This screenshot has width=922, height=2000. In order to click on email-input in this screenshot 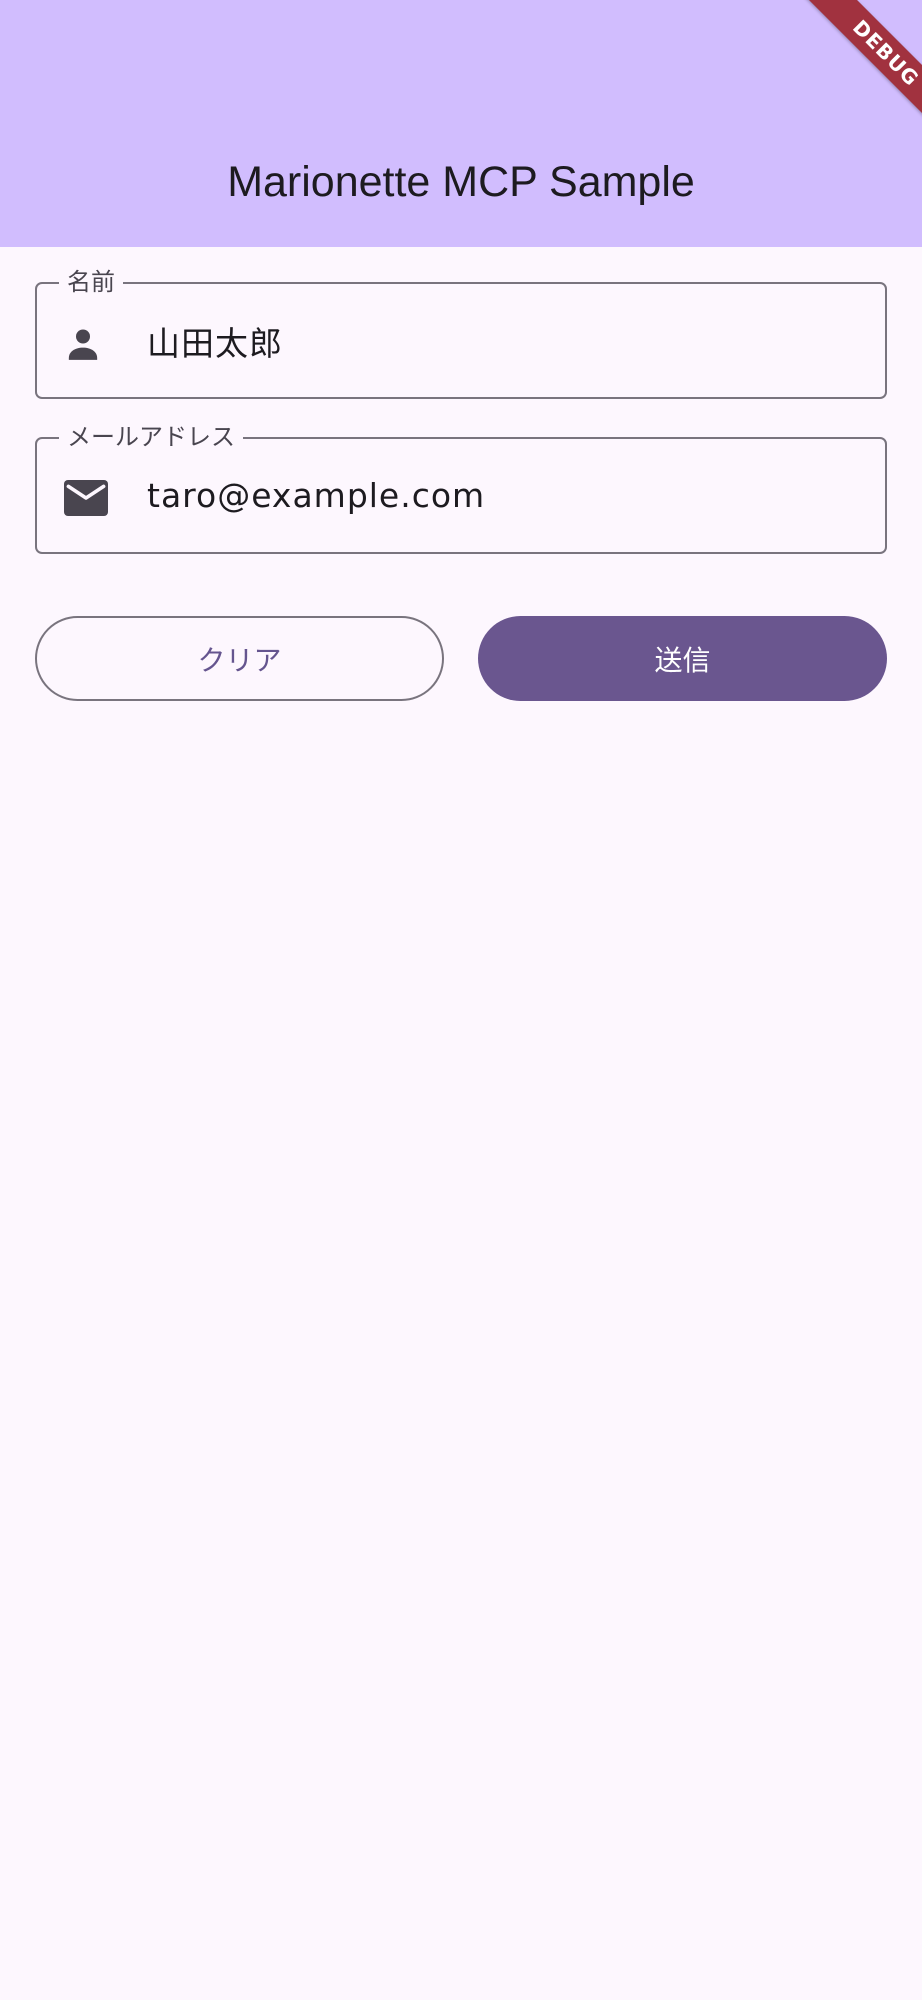, I will do `click(506, 495)`.